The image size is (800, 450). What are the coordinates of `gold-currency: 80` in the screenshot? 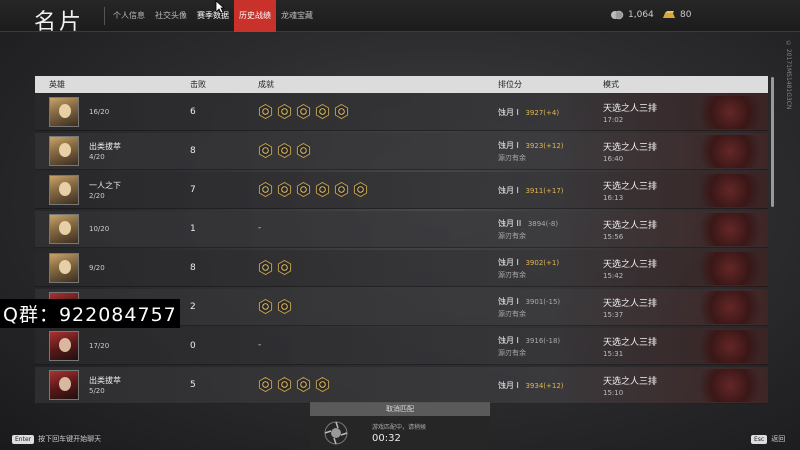 It's located at (676, 15).